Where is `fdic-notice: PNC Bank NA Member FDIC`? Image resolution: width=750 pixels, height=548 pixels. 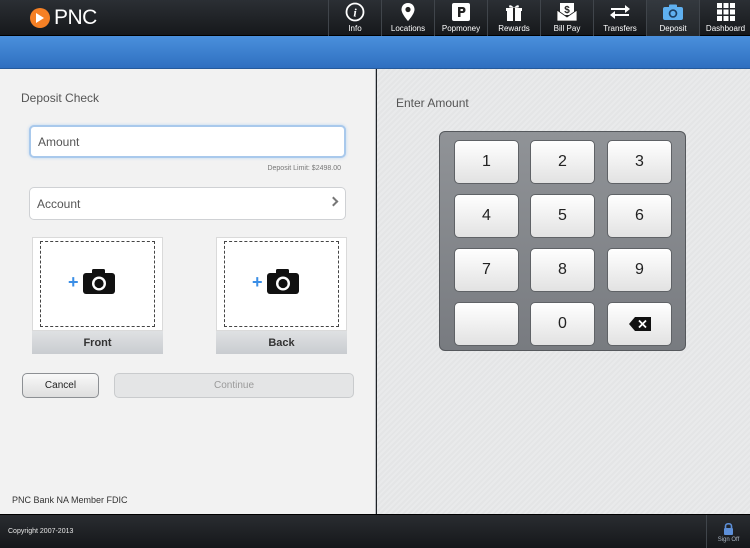
fdic-notice: PNC Bank NA Member FDIC is located at coordinates (70, 500).